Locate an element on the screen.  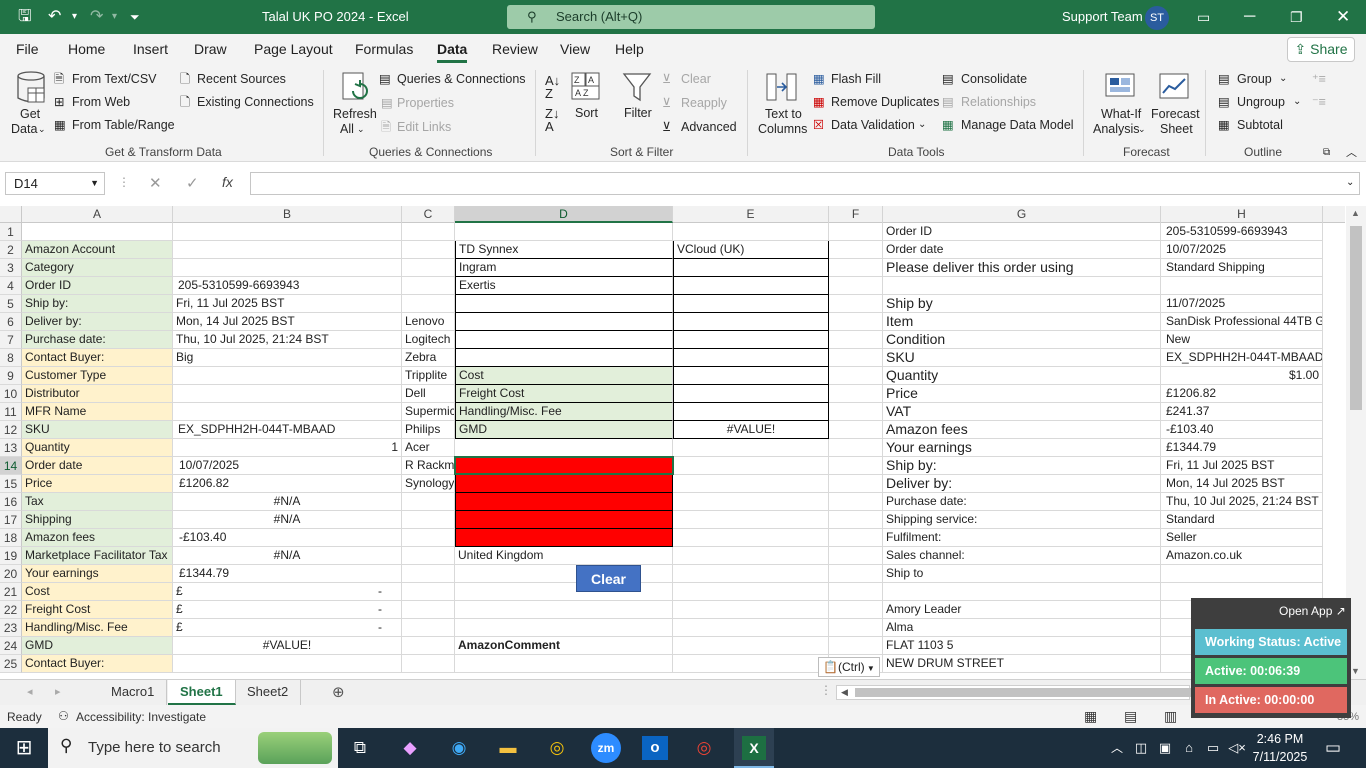
row-header-24: 24 is located at coordinates (11, 646).